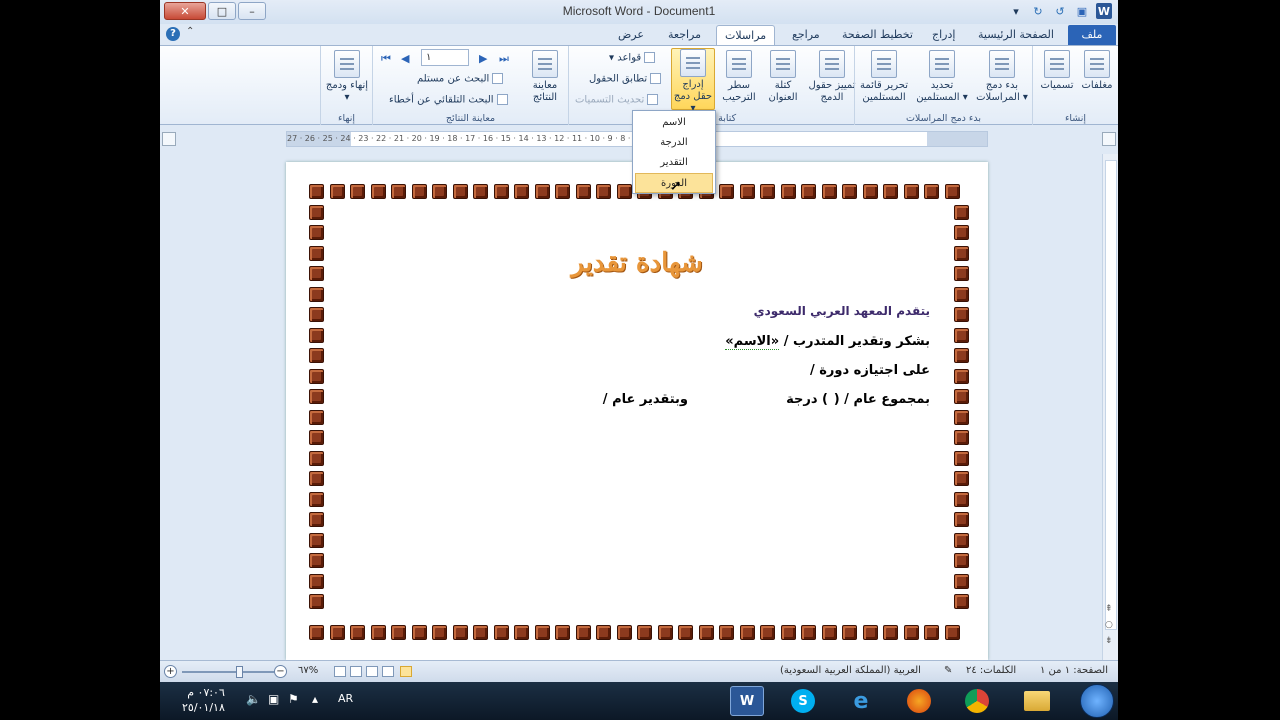 The width and height of the screenshot is (1280, 720). What do you see at coordinates (919, 701) in the screenshot?
I see `firefox-taskbar-icon` at bounding box center [919, 701].